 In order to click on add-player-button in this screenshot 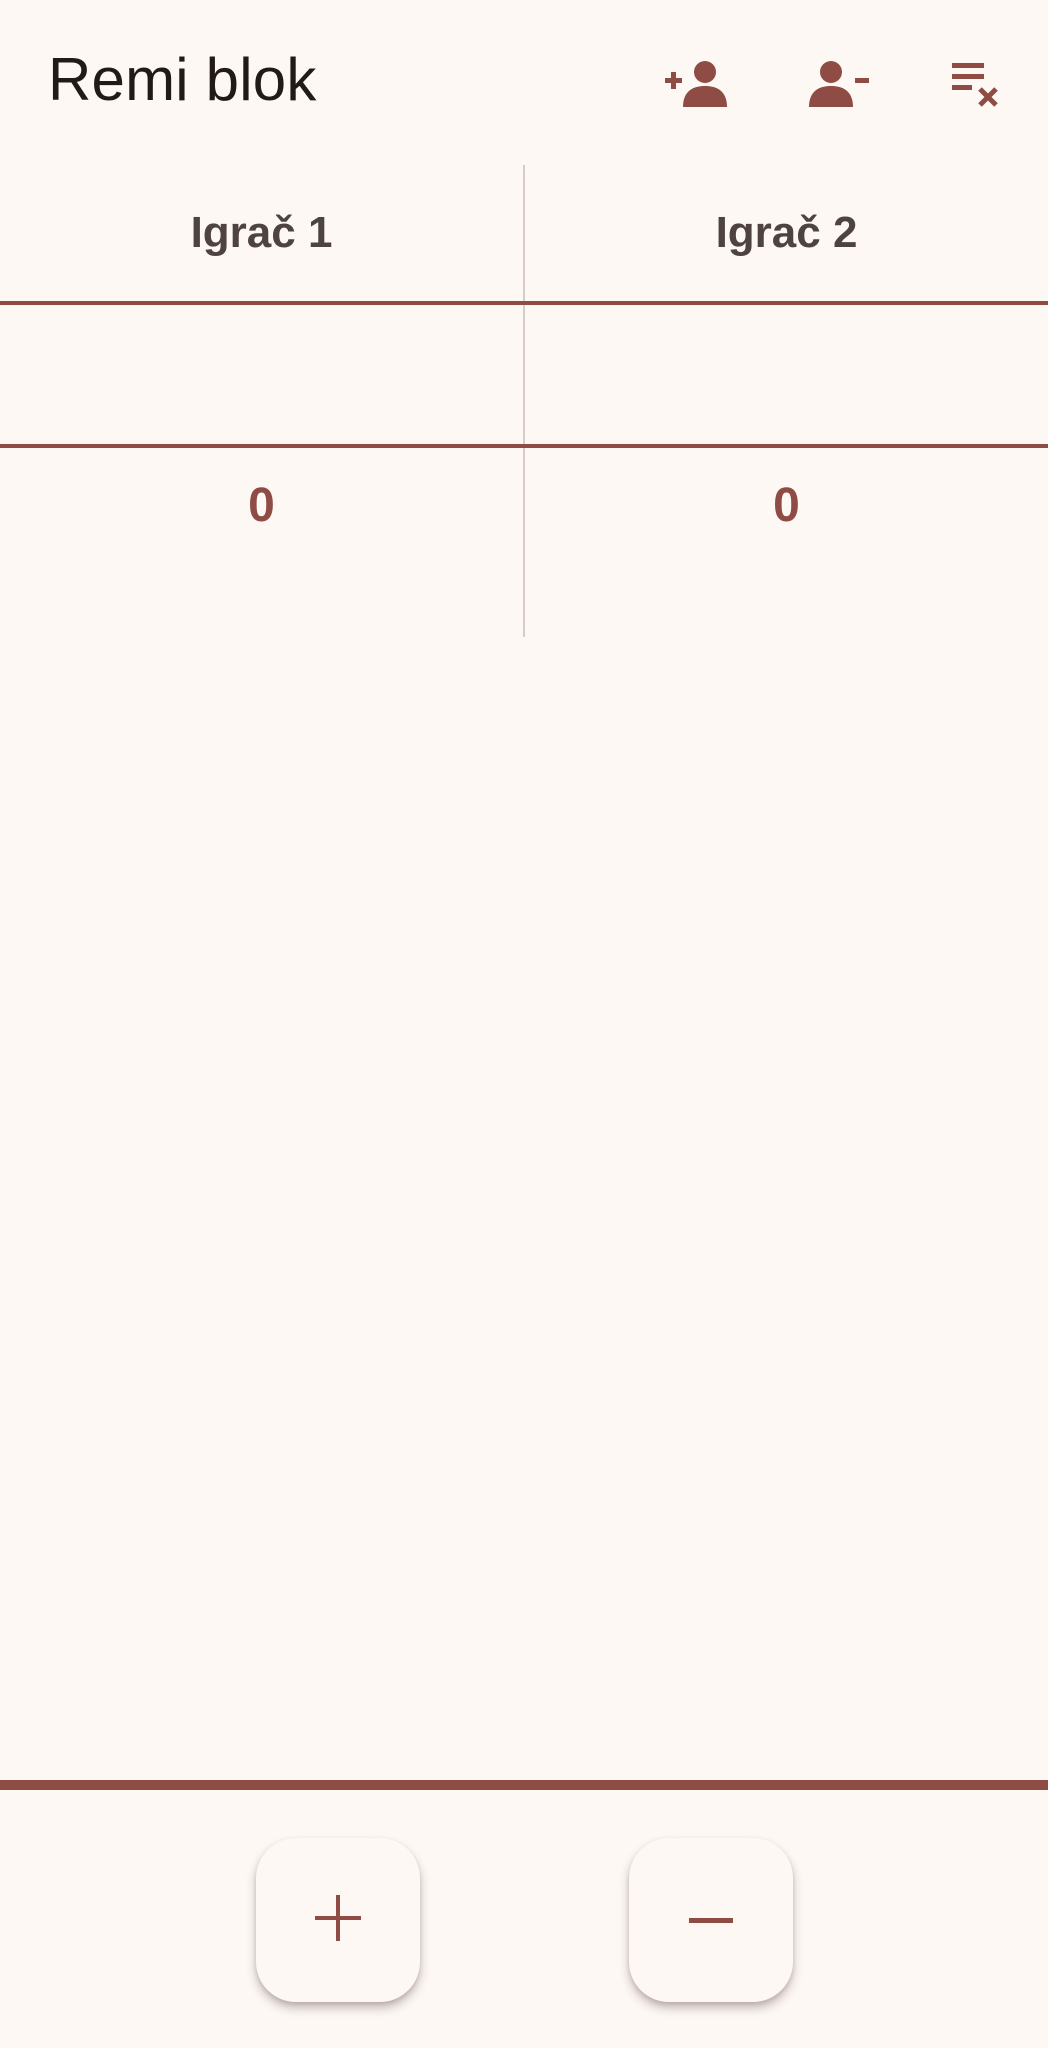, I will do `click(698, 83)`.